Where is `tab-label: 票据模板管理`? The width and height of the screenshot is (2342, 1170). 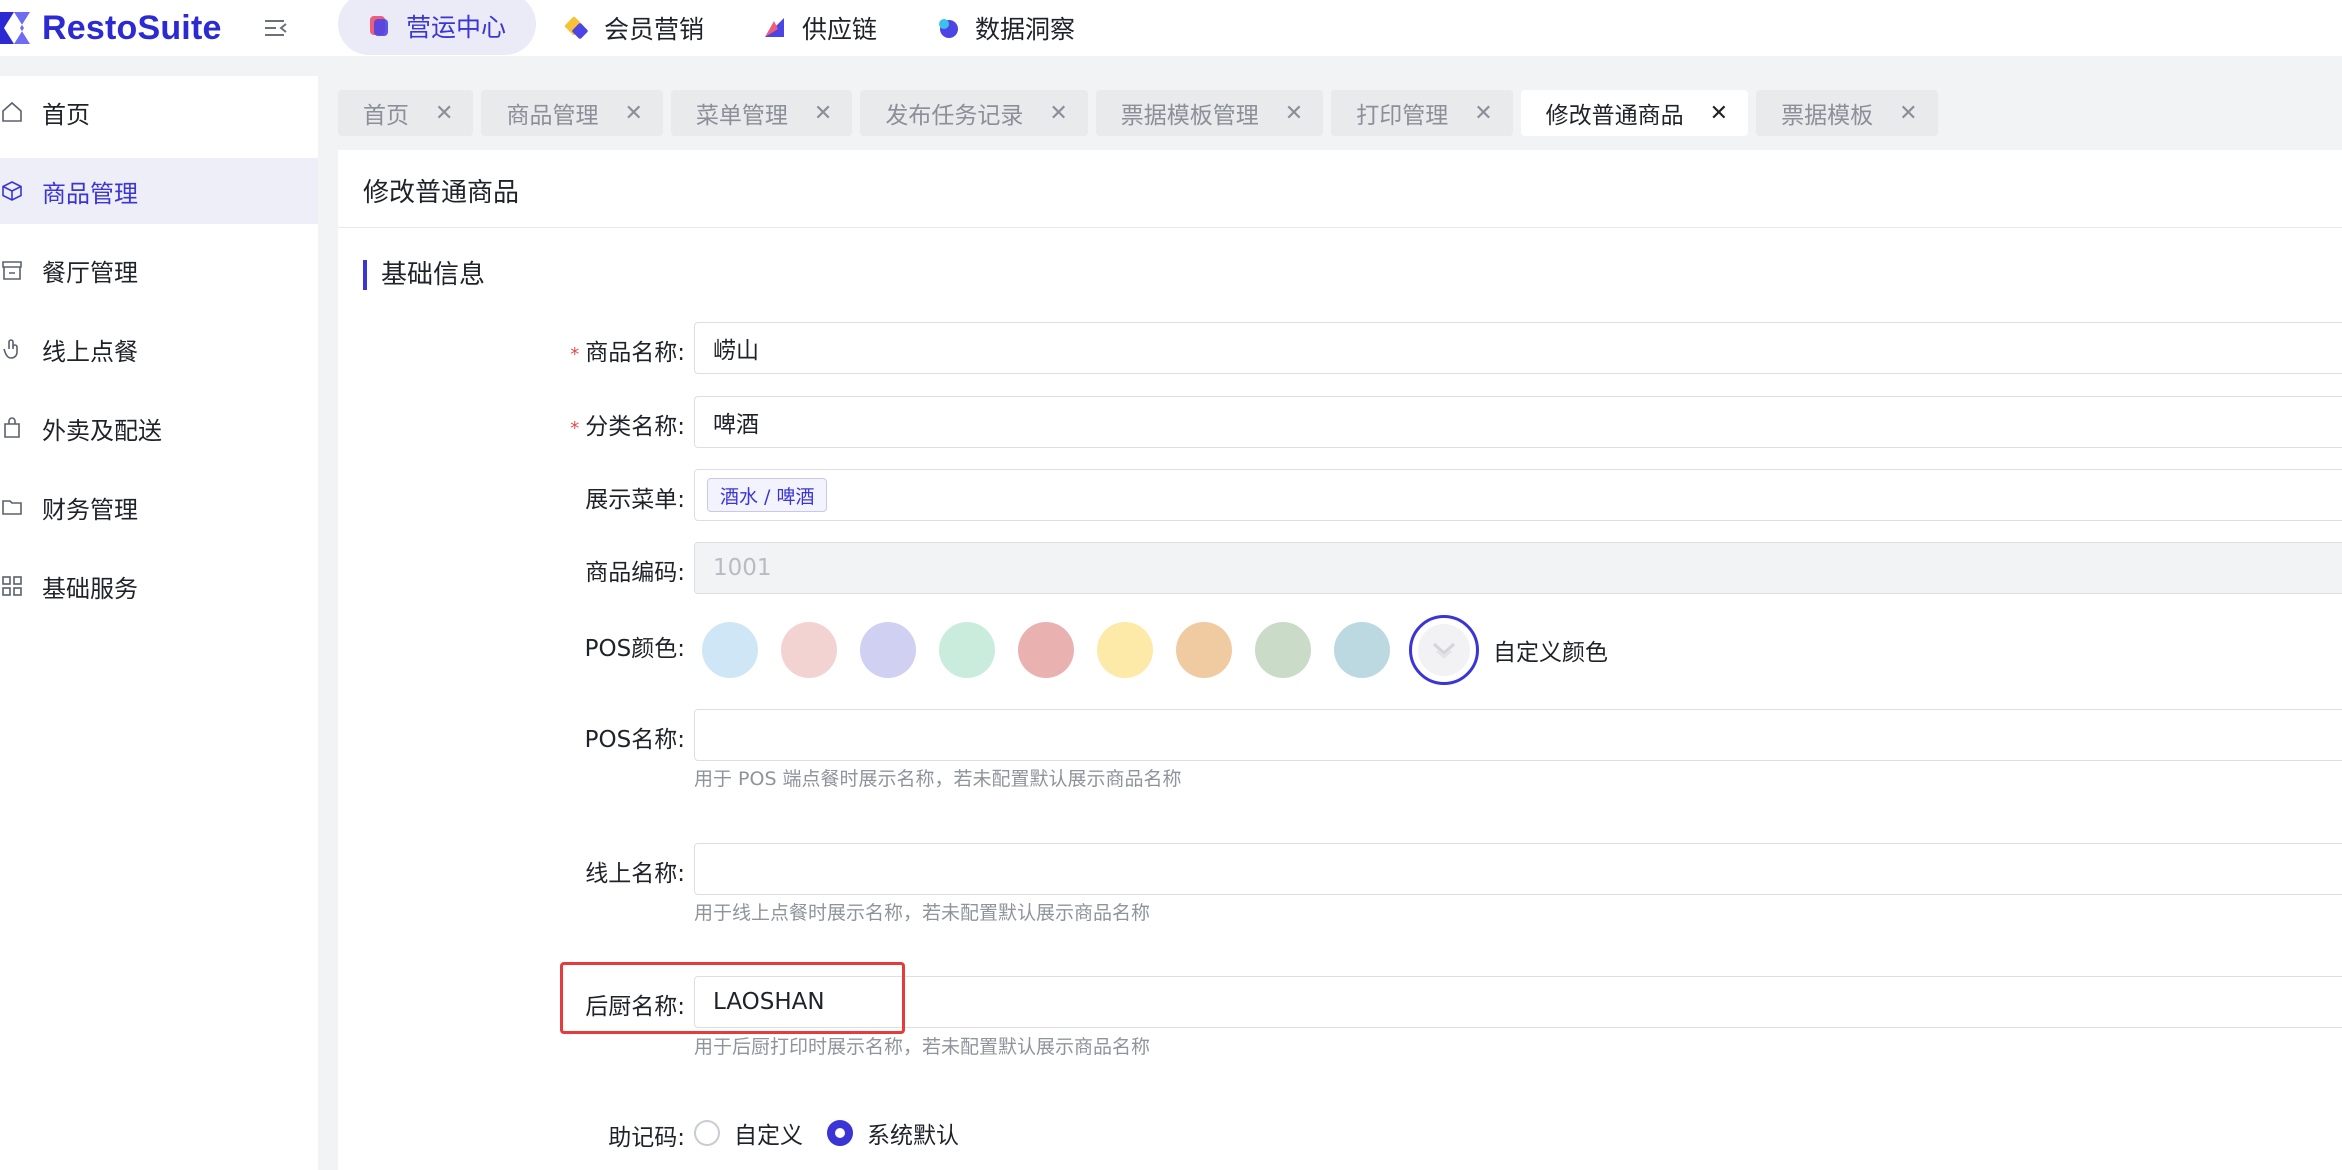 tab-label: 票据模板管理 is located at coordinates (1189, 116).